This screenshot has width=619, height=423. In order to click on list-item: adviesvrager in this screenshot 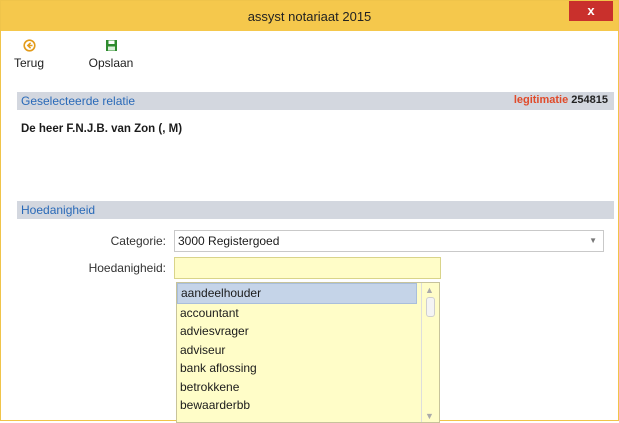, I will do `click(297, 331)`.